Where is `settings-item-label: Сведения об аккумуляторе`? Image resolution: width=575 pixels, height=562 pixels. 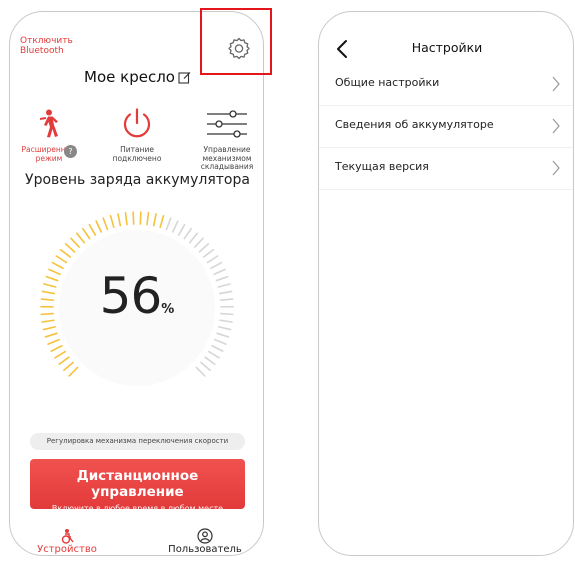
settings-item-label: Сведения об аккумуляторе is located at coordinates (414, 124).